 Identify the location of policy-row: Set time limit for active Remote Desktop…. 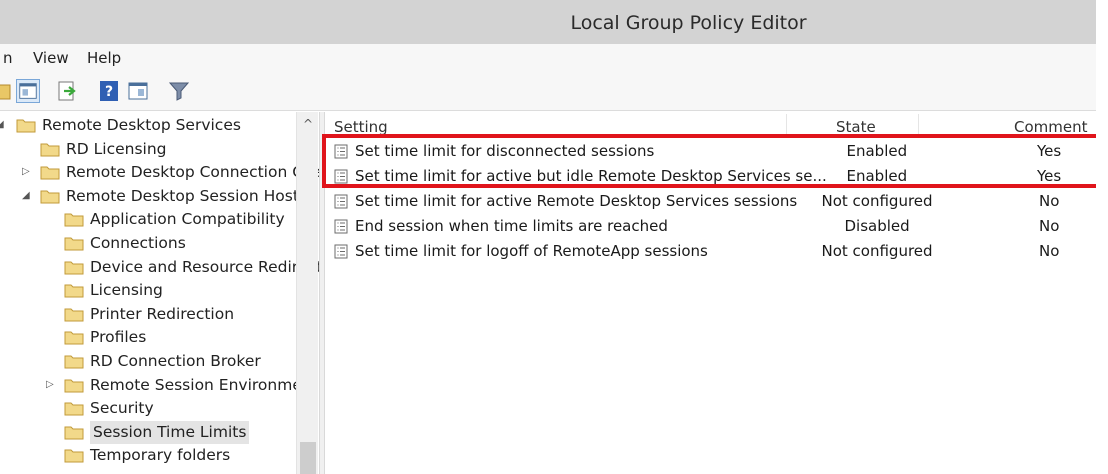
(711, 201).